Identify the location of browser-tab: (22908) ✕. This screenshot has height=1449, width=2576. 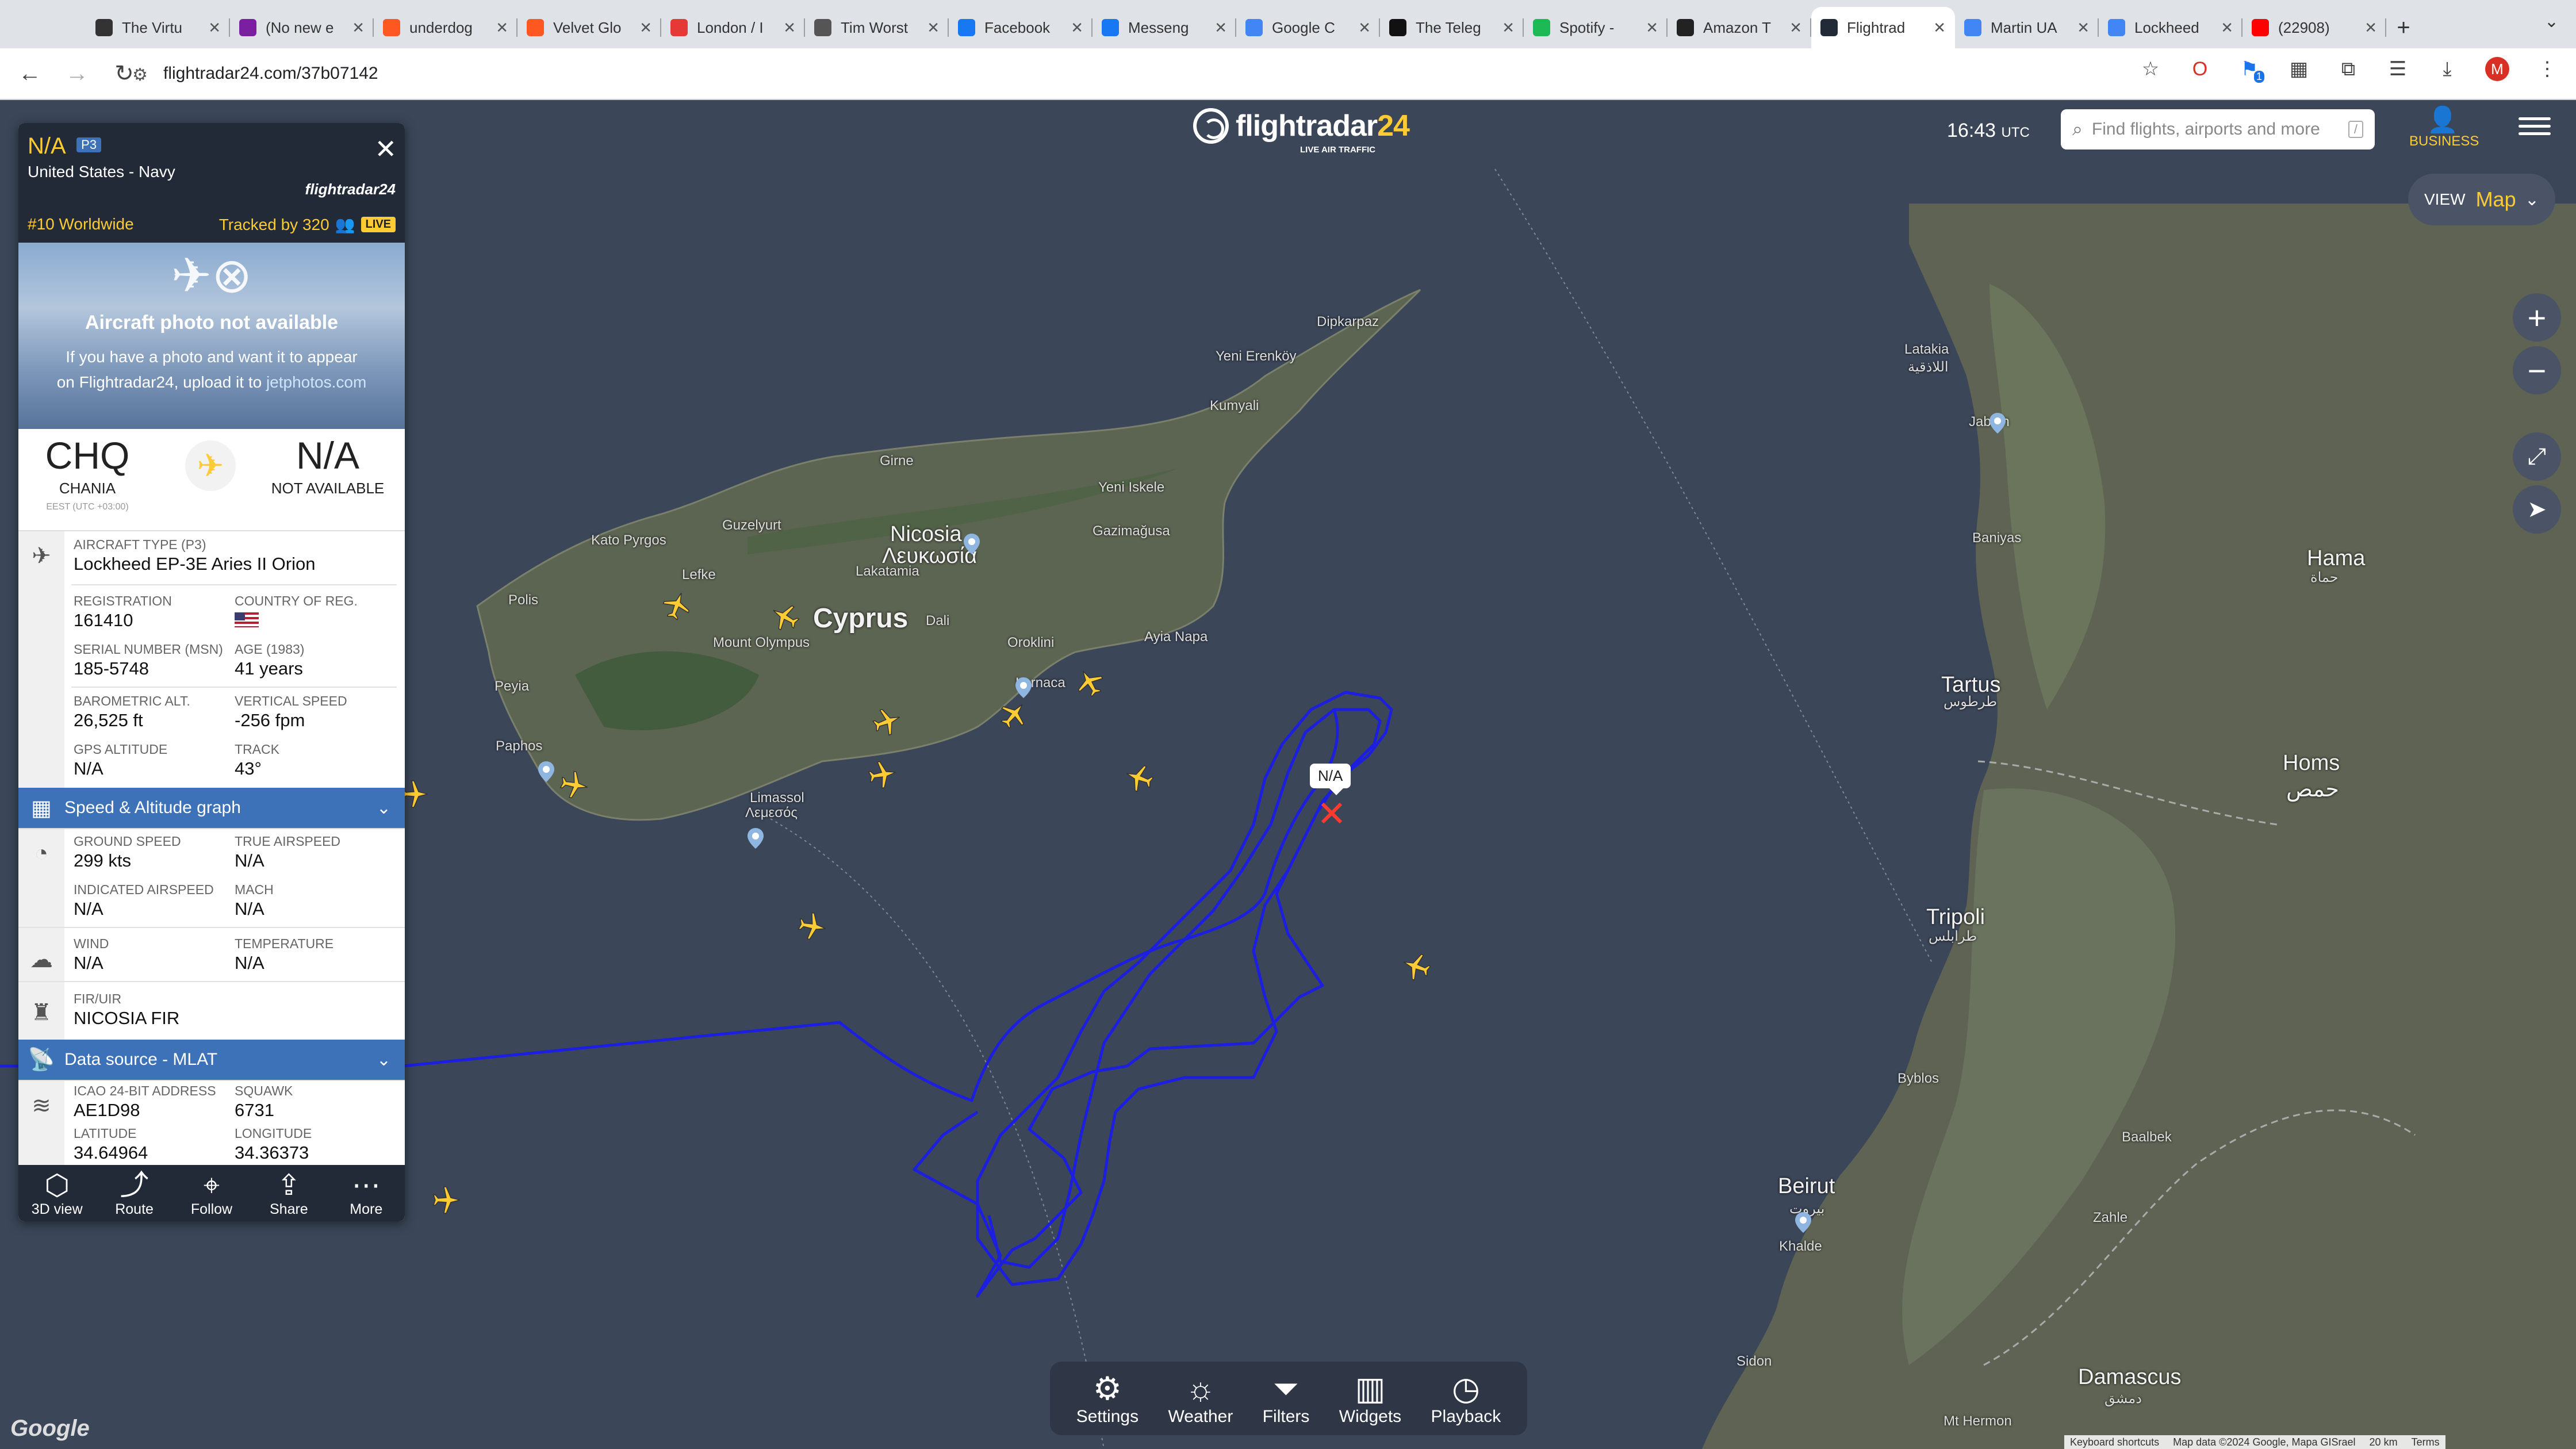
(2314, 27).